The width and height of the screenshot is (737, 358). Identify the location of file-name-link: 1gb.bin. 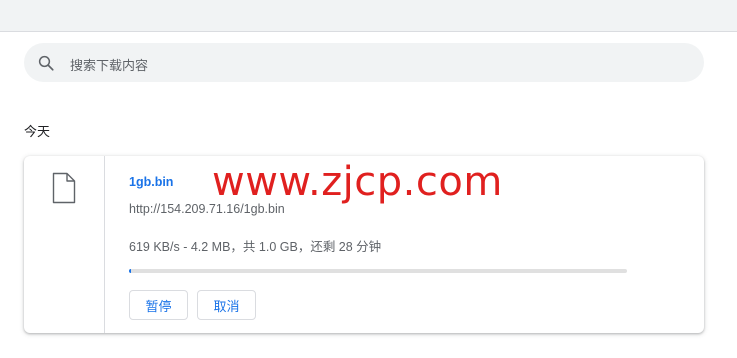
(151, 182).